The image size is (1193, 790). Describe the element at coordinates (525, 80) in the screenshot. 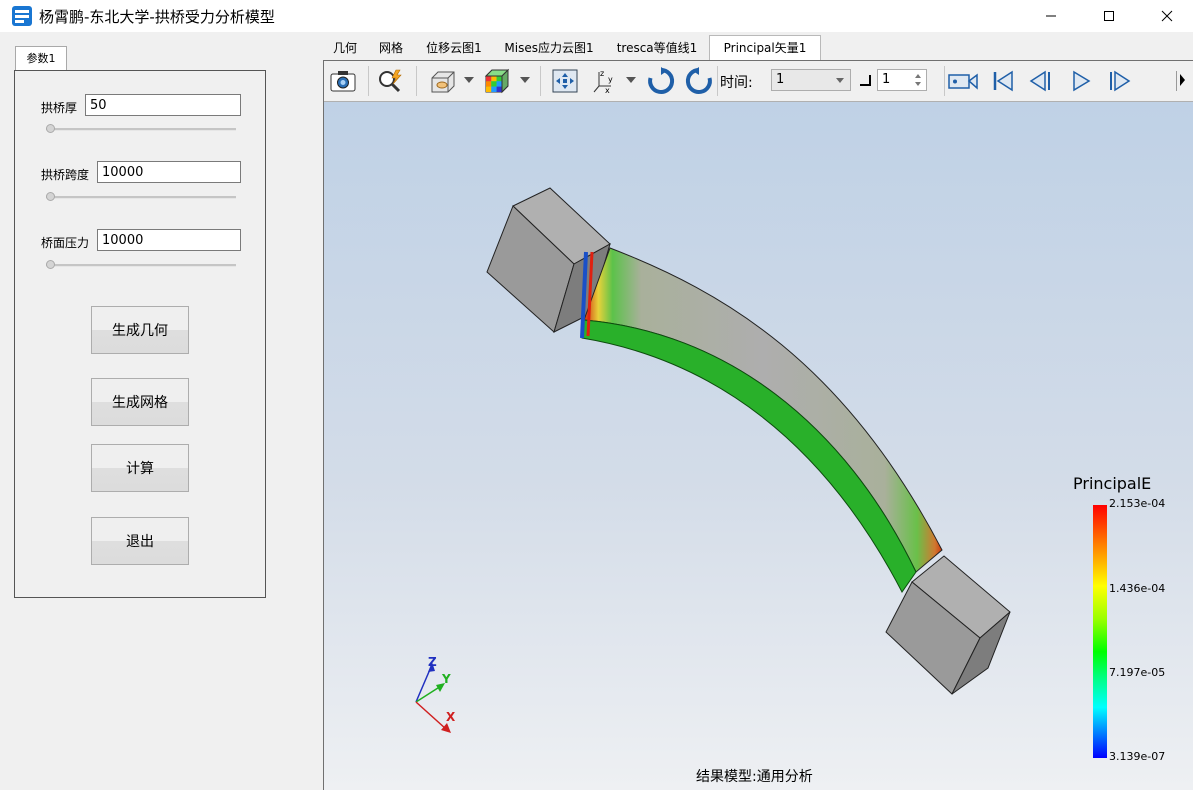

I see `color-map-dropdown` at that location.